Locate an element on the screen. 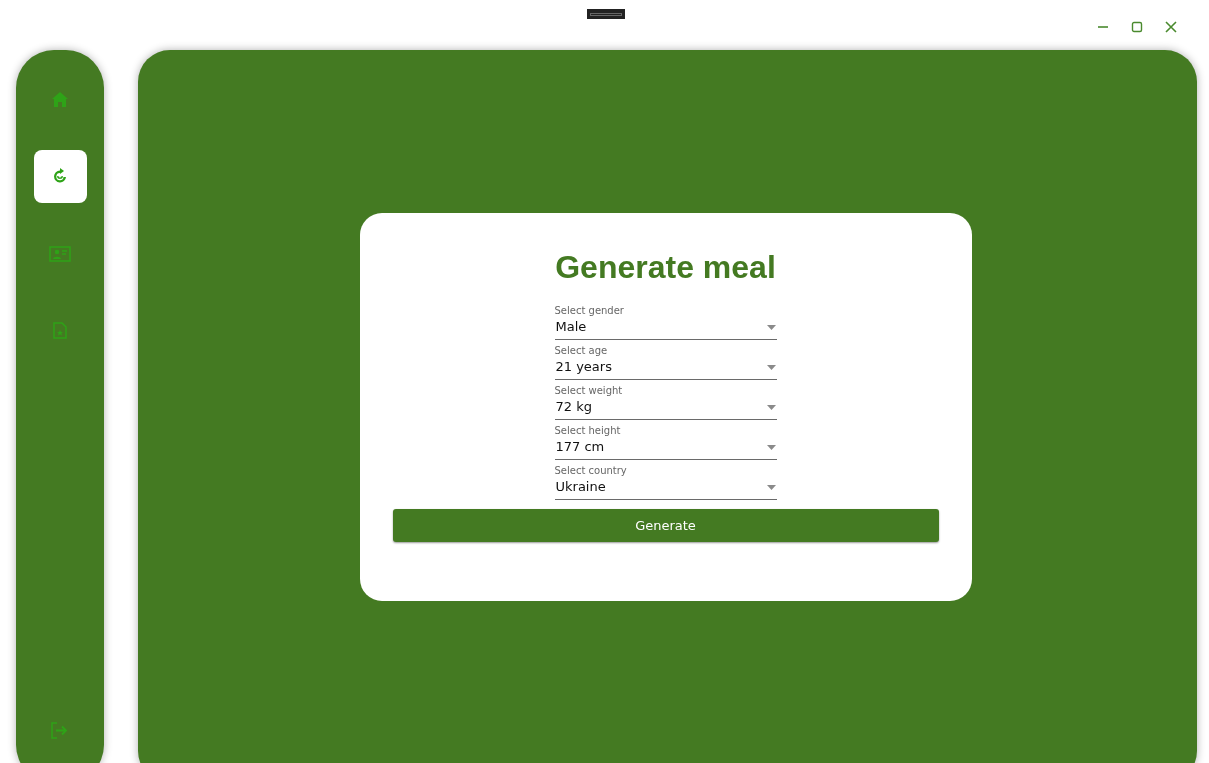 This screenshot has width=1209, height=763. form-title: Generate meal is located at coordinates (665, 267).